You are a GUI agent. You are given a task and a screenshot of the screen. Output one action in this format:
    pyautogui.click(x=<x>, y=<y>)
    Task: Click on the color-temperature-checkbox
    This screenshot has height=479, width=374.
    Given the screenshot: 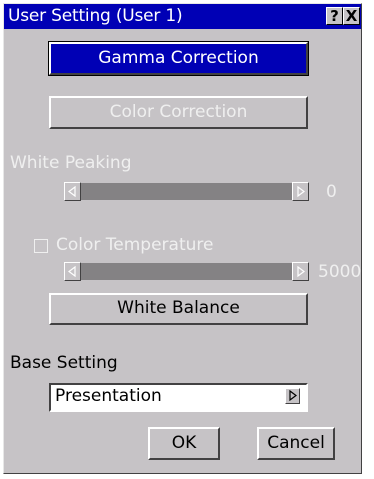 What is the action you would take?
    pyautogui.click(x=41, y=246)
    